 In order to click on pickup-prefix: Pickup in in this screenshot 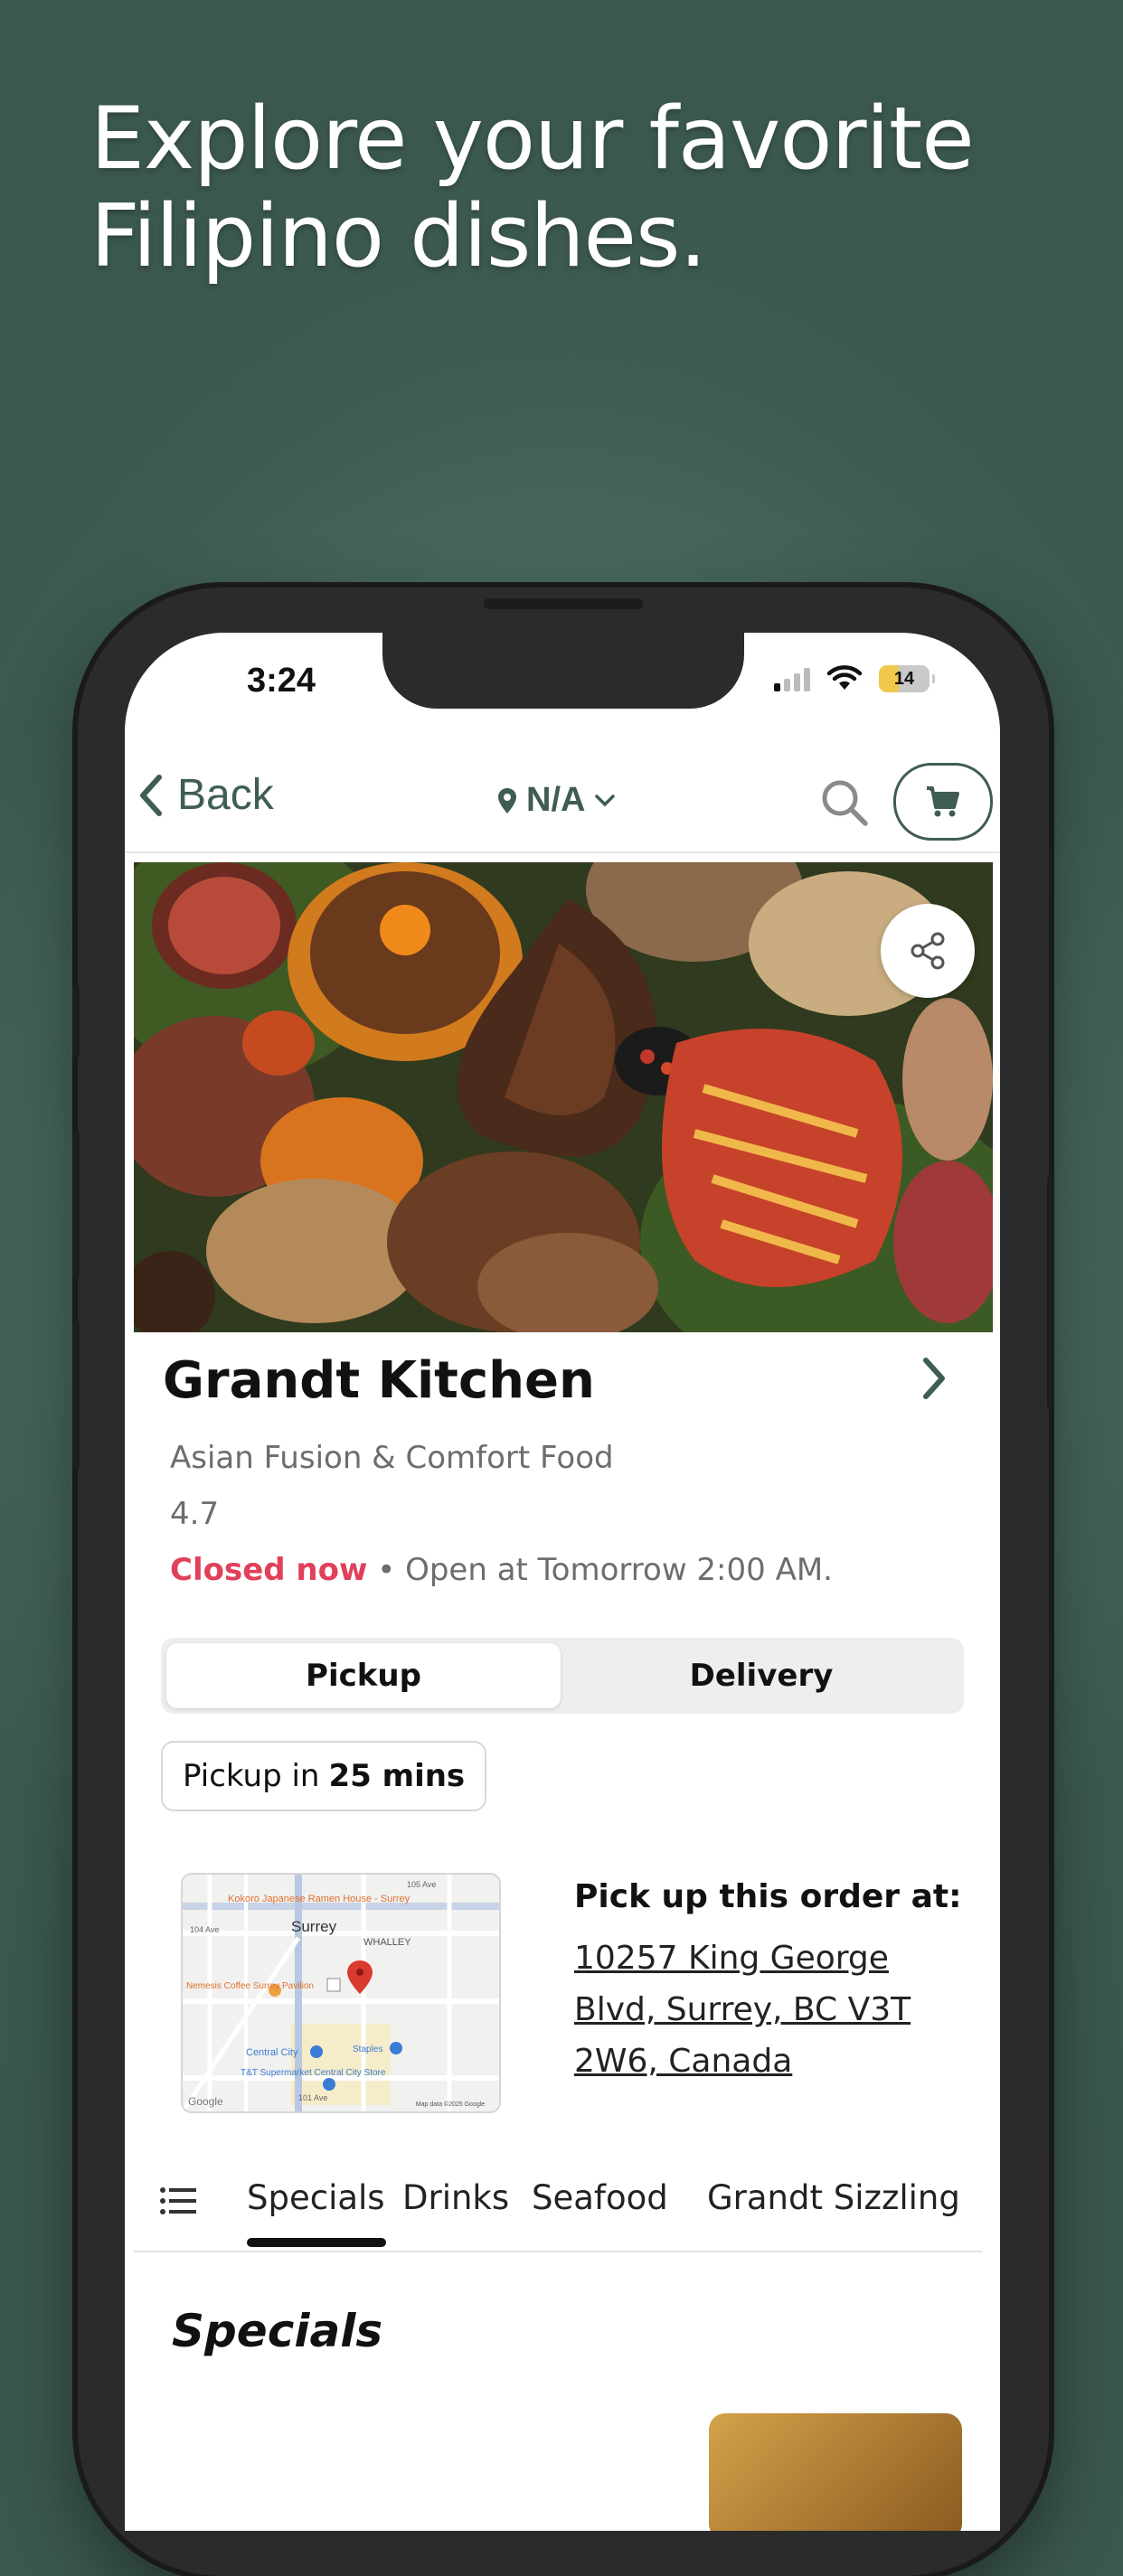, I will do `click(251, 1776)`.